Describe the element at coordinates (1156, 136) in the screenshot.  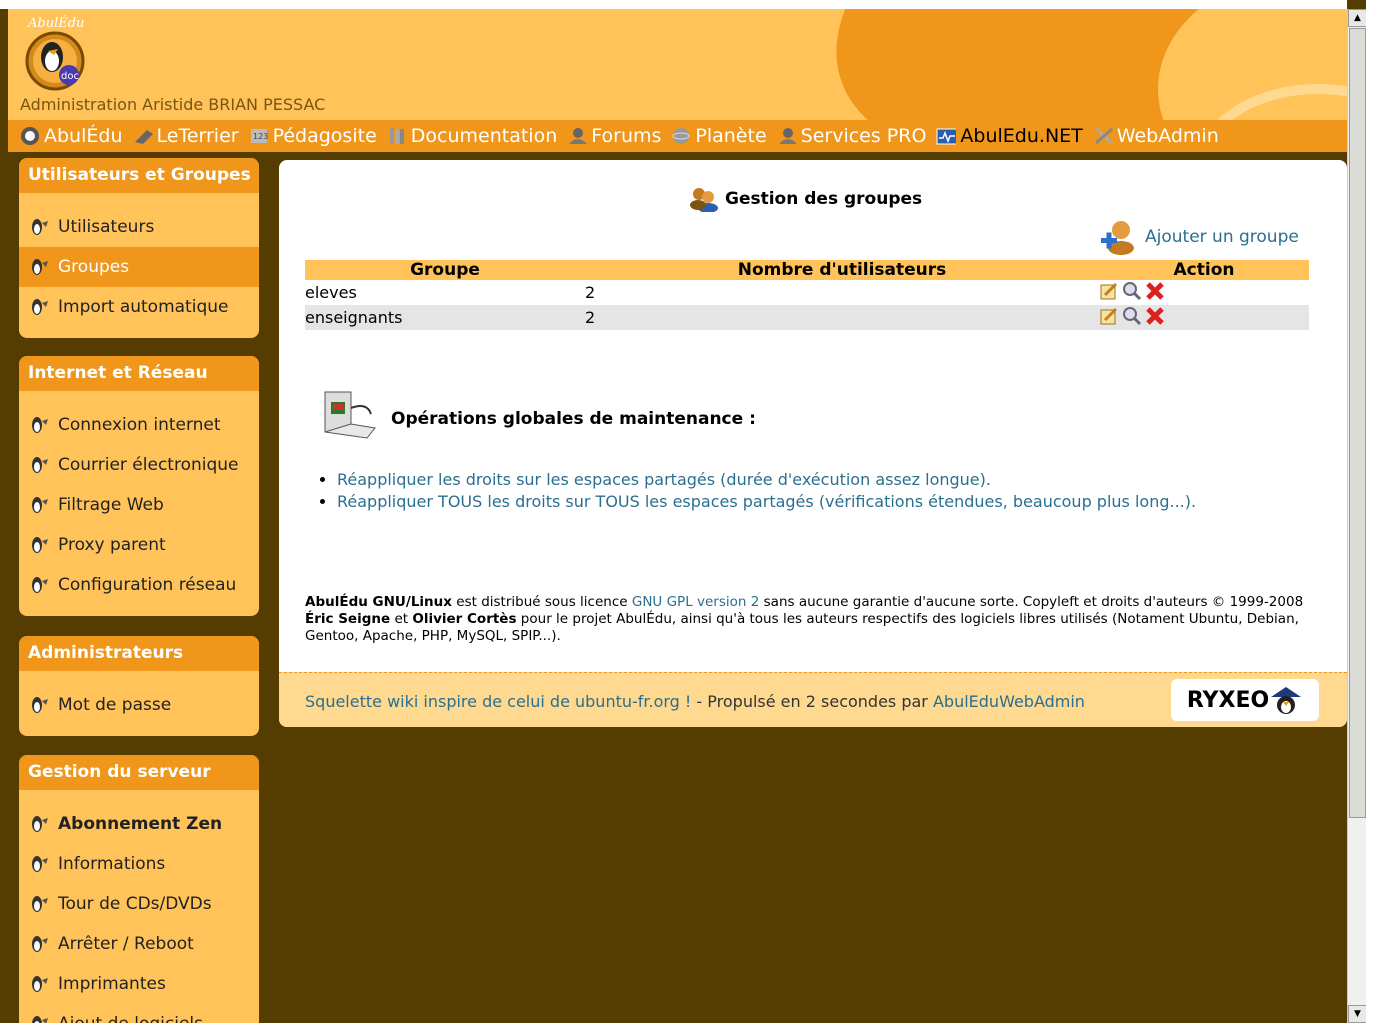
I see `nav-item-webadmin: WebAdmin` at that location.